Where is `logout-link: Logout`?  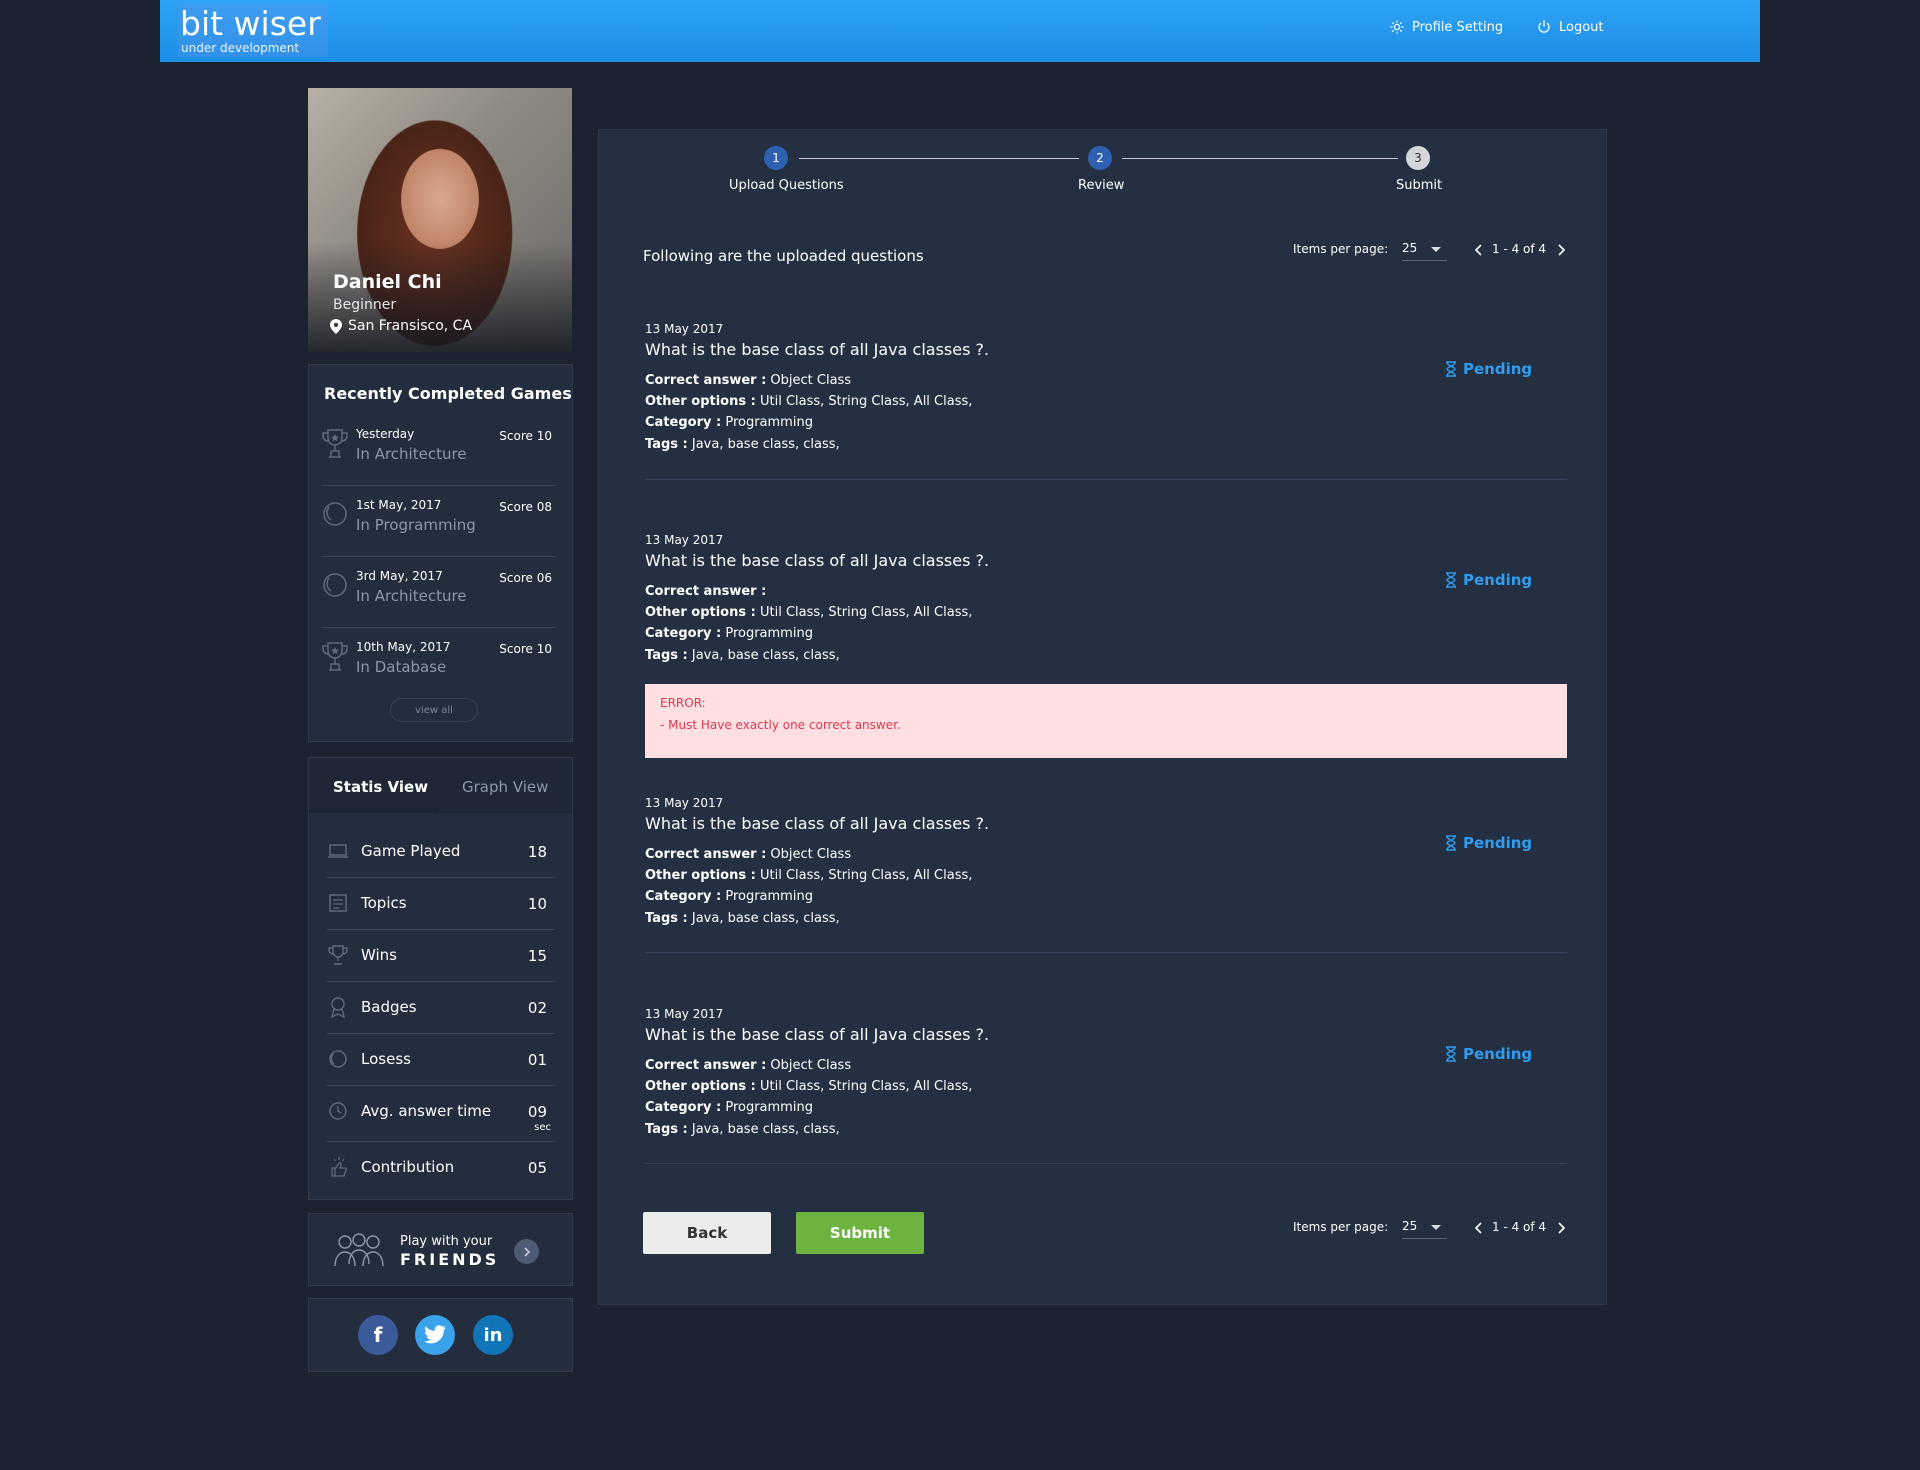 logout-link: Logout is located at coordinates (1570, 27).